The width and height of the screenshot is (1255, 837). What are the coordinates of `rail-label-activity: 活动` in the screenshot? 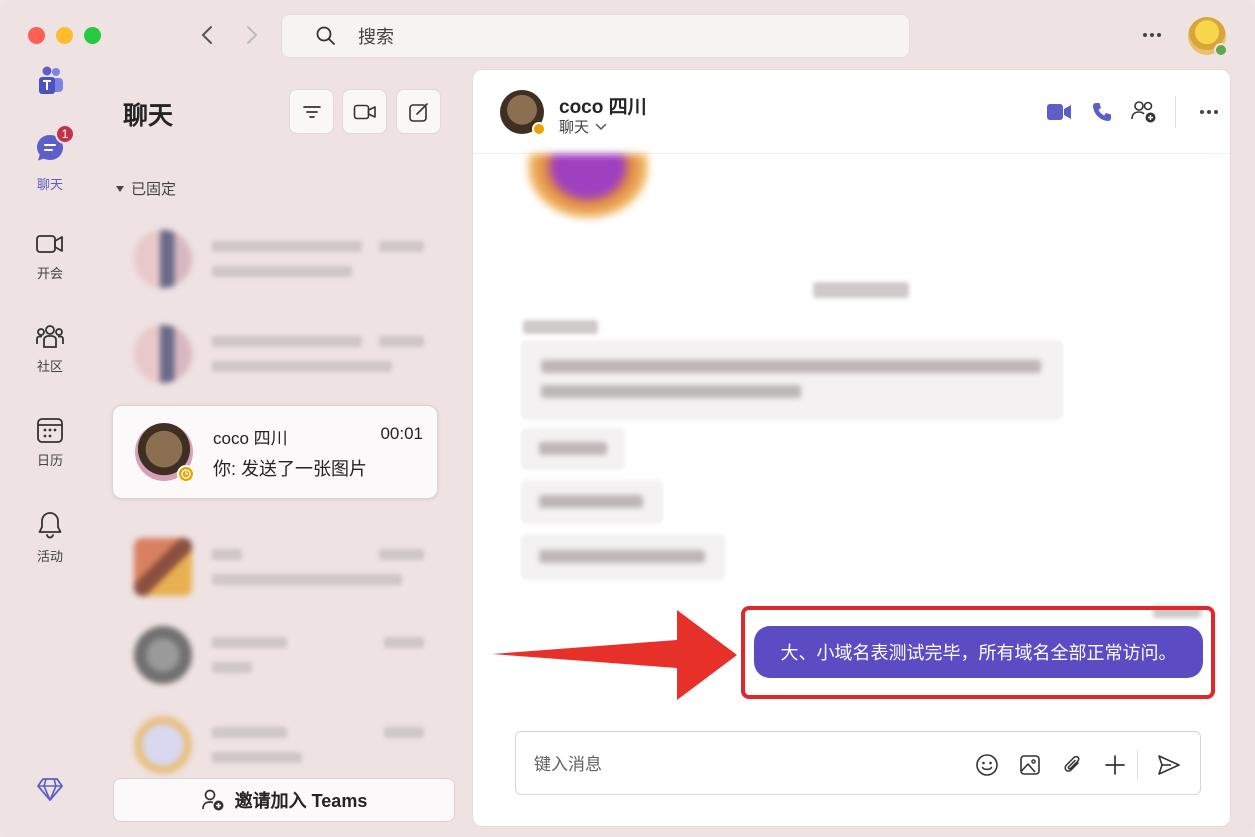 It's located at (49, 556).